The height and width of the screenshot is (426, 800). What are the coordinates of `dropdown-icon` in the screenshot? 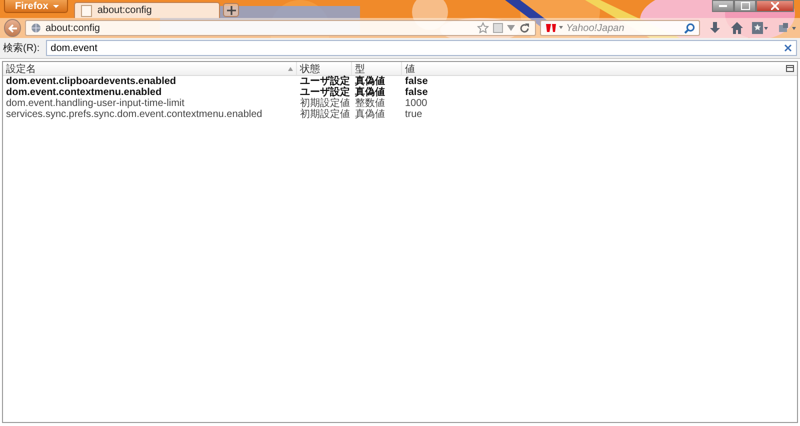 It's located at (511, 28).